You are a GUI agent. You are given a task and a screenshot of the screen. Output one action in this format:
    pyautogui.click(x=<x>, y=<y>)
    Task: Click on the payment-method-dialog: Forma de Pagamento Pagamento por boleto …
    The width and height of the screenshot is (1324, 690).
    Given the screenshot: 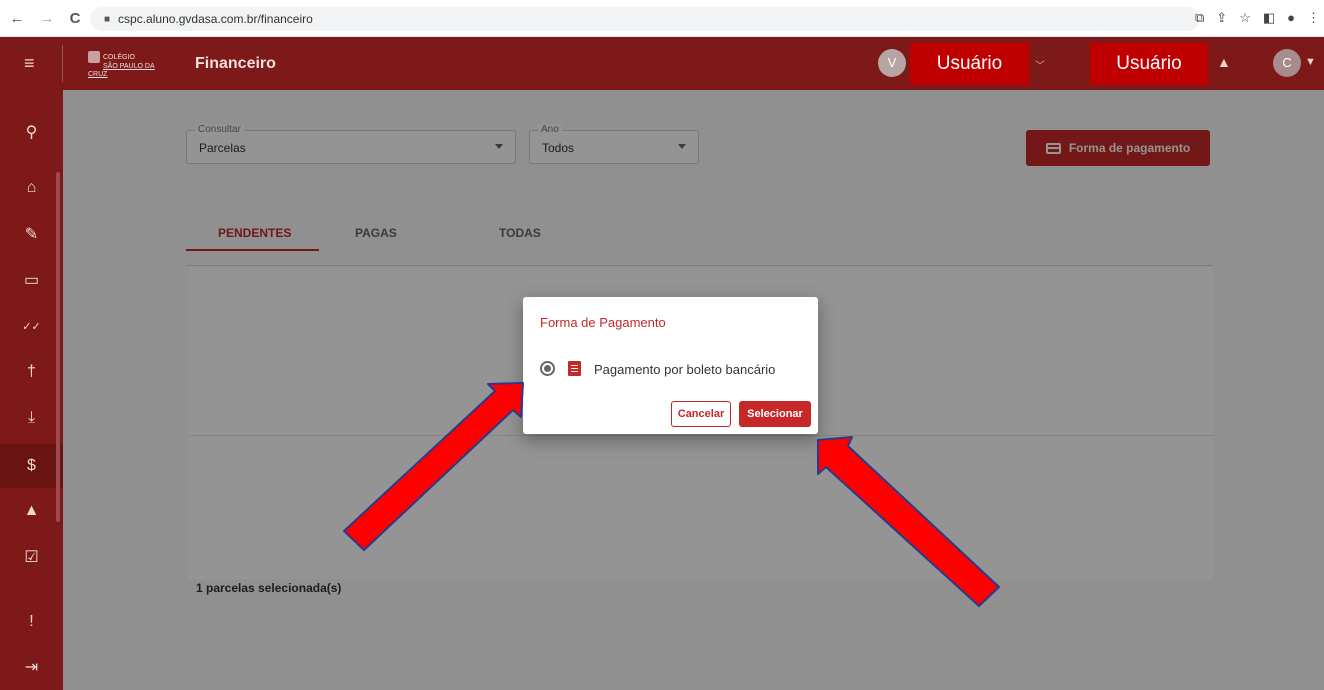 What is the action you would take?
    pyautogui.click(x=670, y=365)
    